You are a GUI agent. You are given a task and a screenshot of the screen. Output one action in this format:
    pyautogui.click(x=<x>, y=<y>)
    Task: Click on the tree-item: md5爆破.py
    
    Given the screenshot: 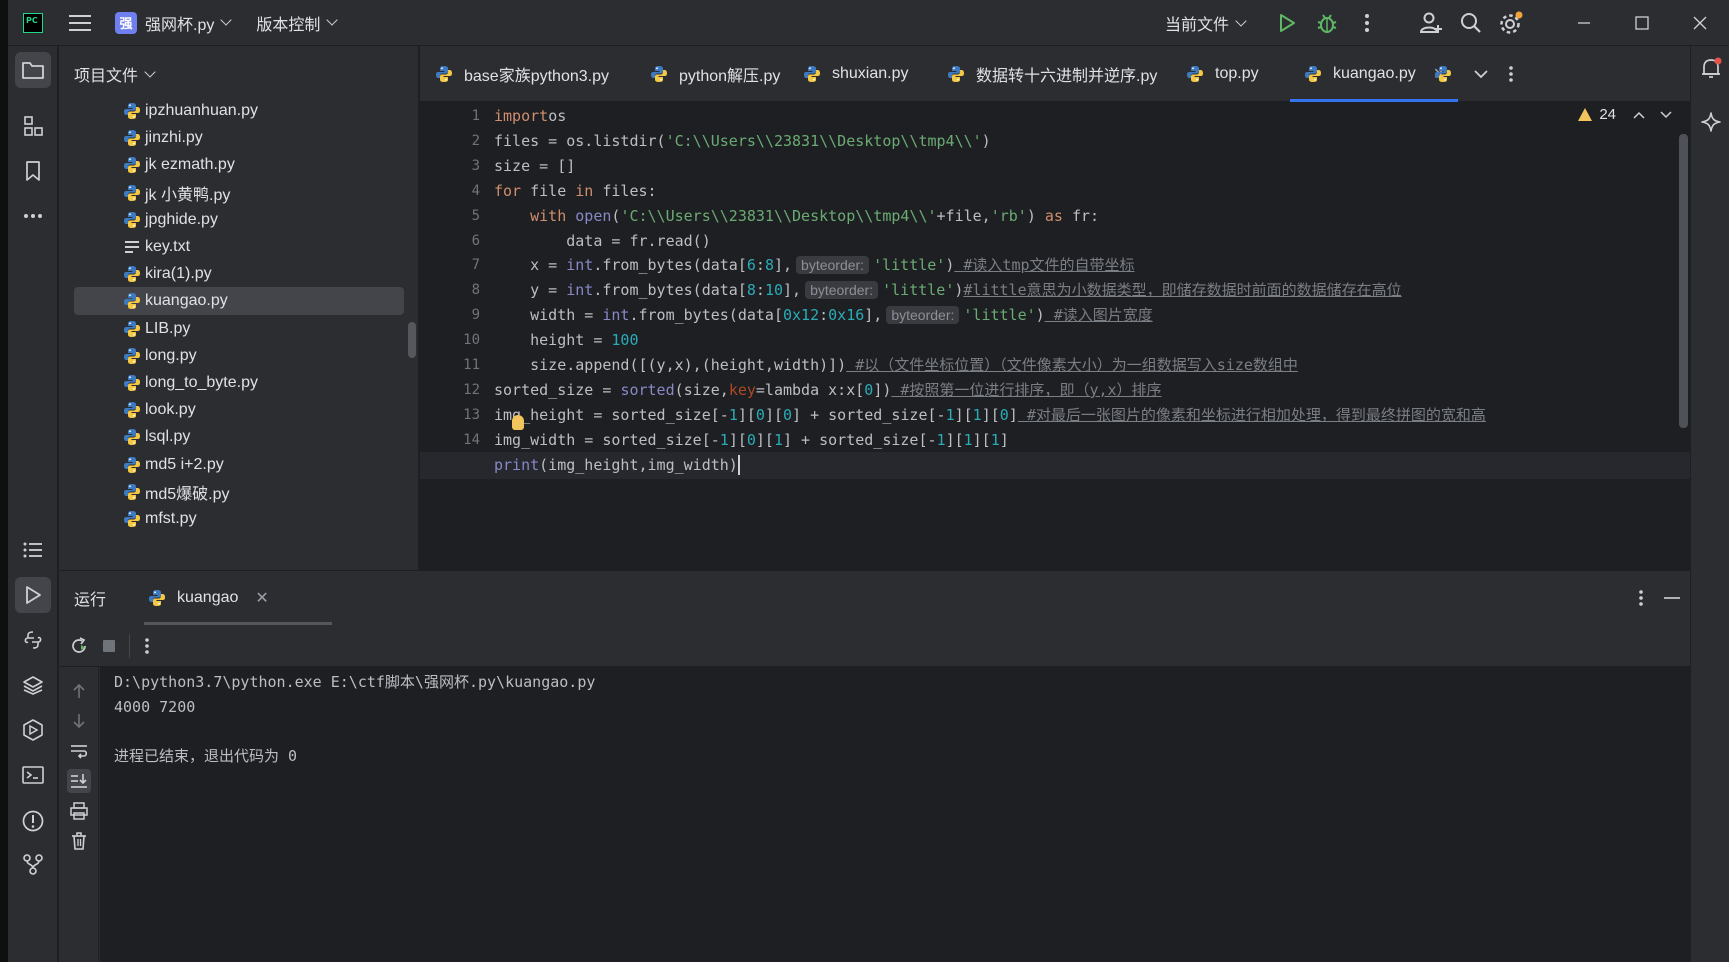 What is the action you would take?
    pyautogui.click(x=239, y=492)
    